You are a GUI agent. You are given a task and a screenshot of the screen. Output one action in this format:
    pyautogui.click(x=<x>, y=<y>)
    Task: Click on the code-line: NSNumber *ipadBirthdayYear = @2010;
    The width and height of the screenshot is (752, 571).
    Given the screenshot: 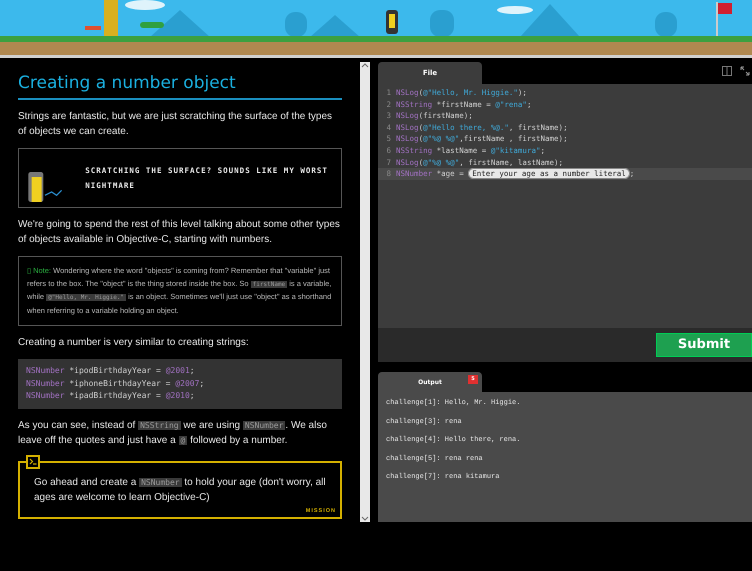 What is the action you would take?
    pyautogui.click(x=110, y=396)
    